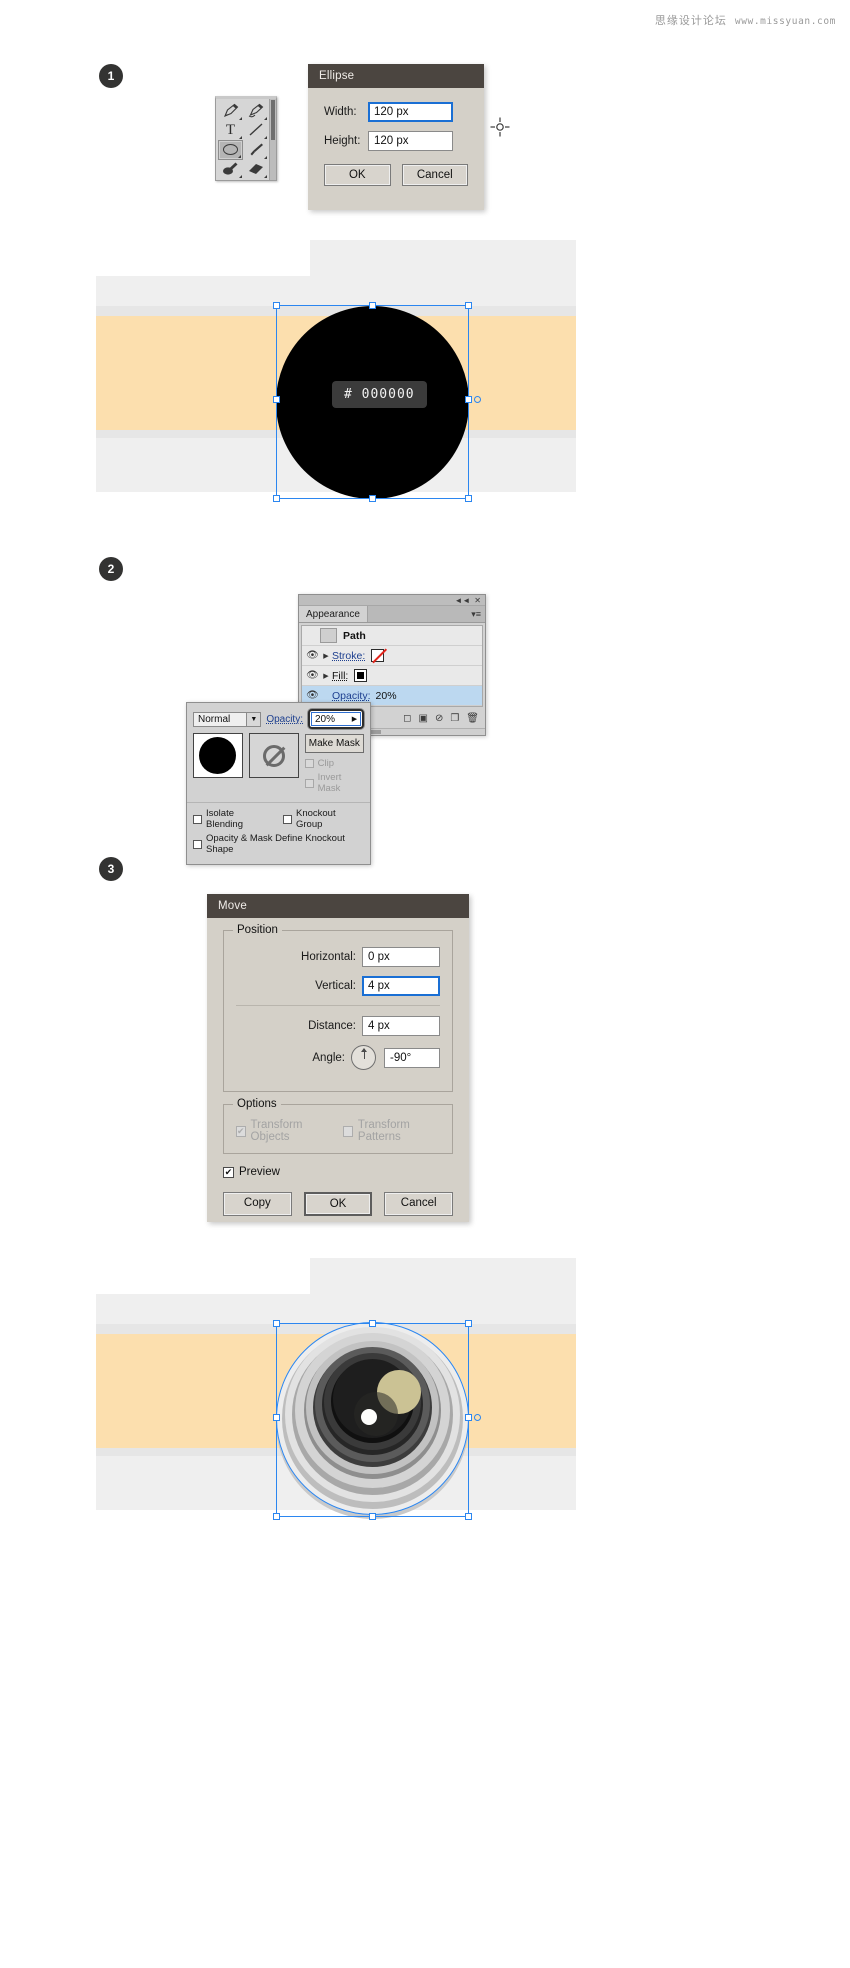  I want to click on watermark-chinese-text: 思缘设计论坛, so click(690, 20).